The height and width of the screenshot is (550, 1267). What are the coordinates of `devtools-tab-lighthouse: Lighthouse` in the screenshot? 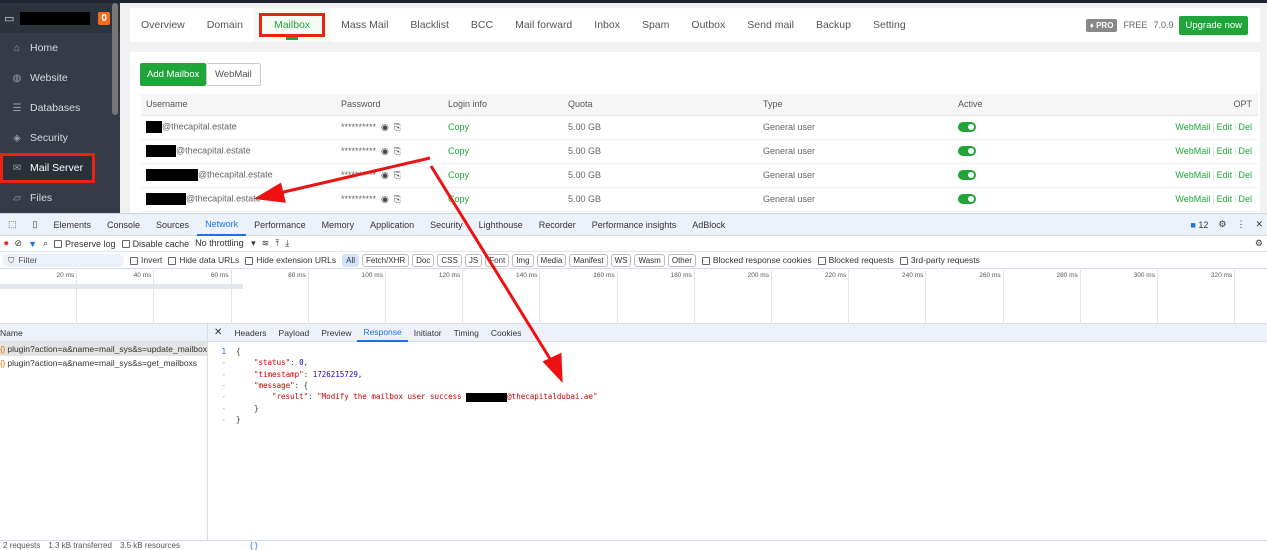 It's located at (501, 225).